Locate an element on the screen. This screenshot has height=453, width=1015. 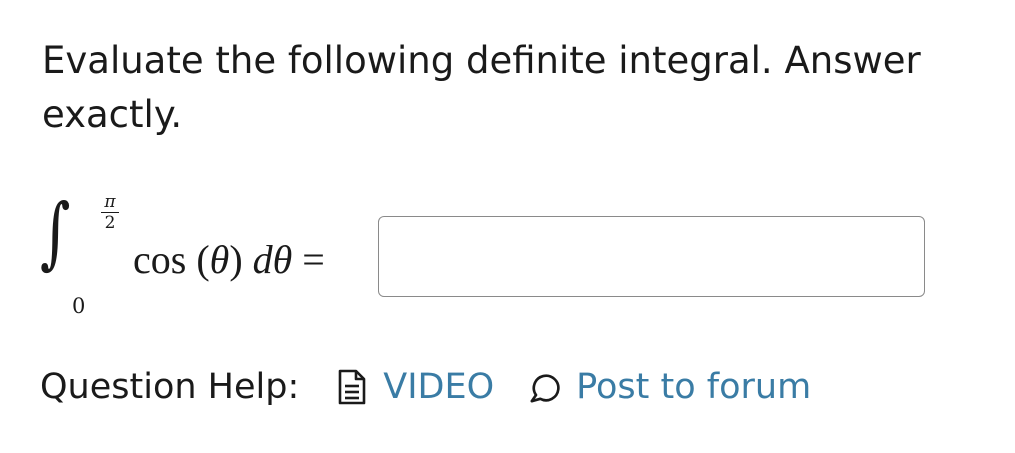
video-help-label: VIDEO is located at coordinates (439, 387).